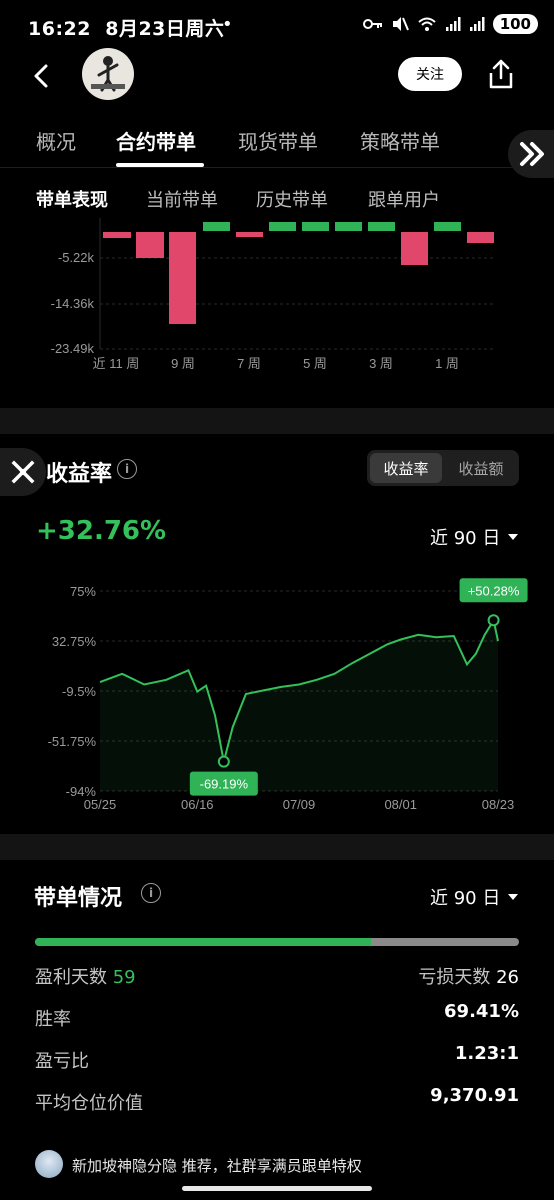  What do you see at coordinates (406, 468) in the screenshot?
I see `toggle-return-rate: 收益率` at bounding box center [406, 468].